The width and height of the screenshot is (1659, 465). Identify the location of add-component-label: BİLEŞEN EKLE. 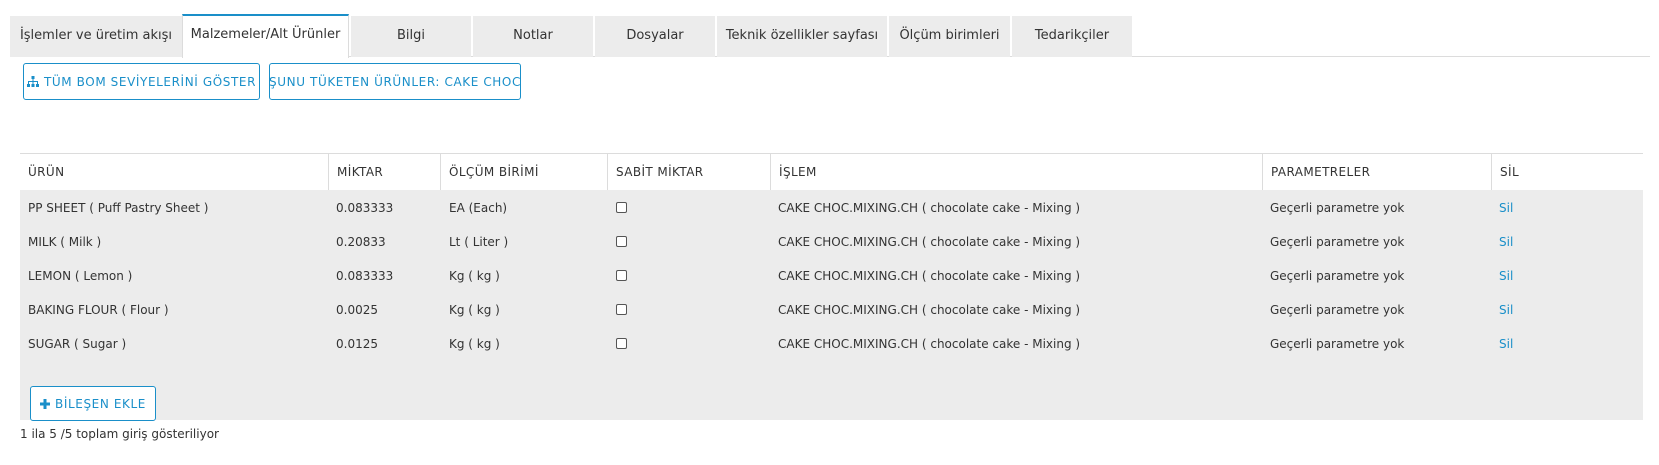
(100, 403).